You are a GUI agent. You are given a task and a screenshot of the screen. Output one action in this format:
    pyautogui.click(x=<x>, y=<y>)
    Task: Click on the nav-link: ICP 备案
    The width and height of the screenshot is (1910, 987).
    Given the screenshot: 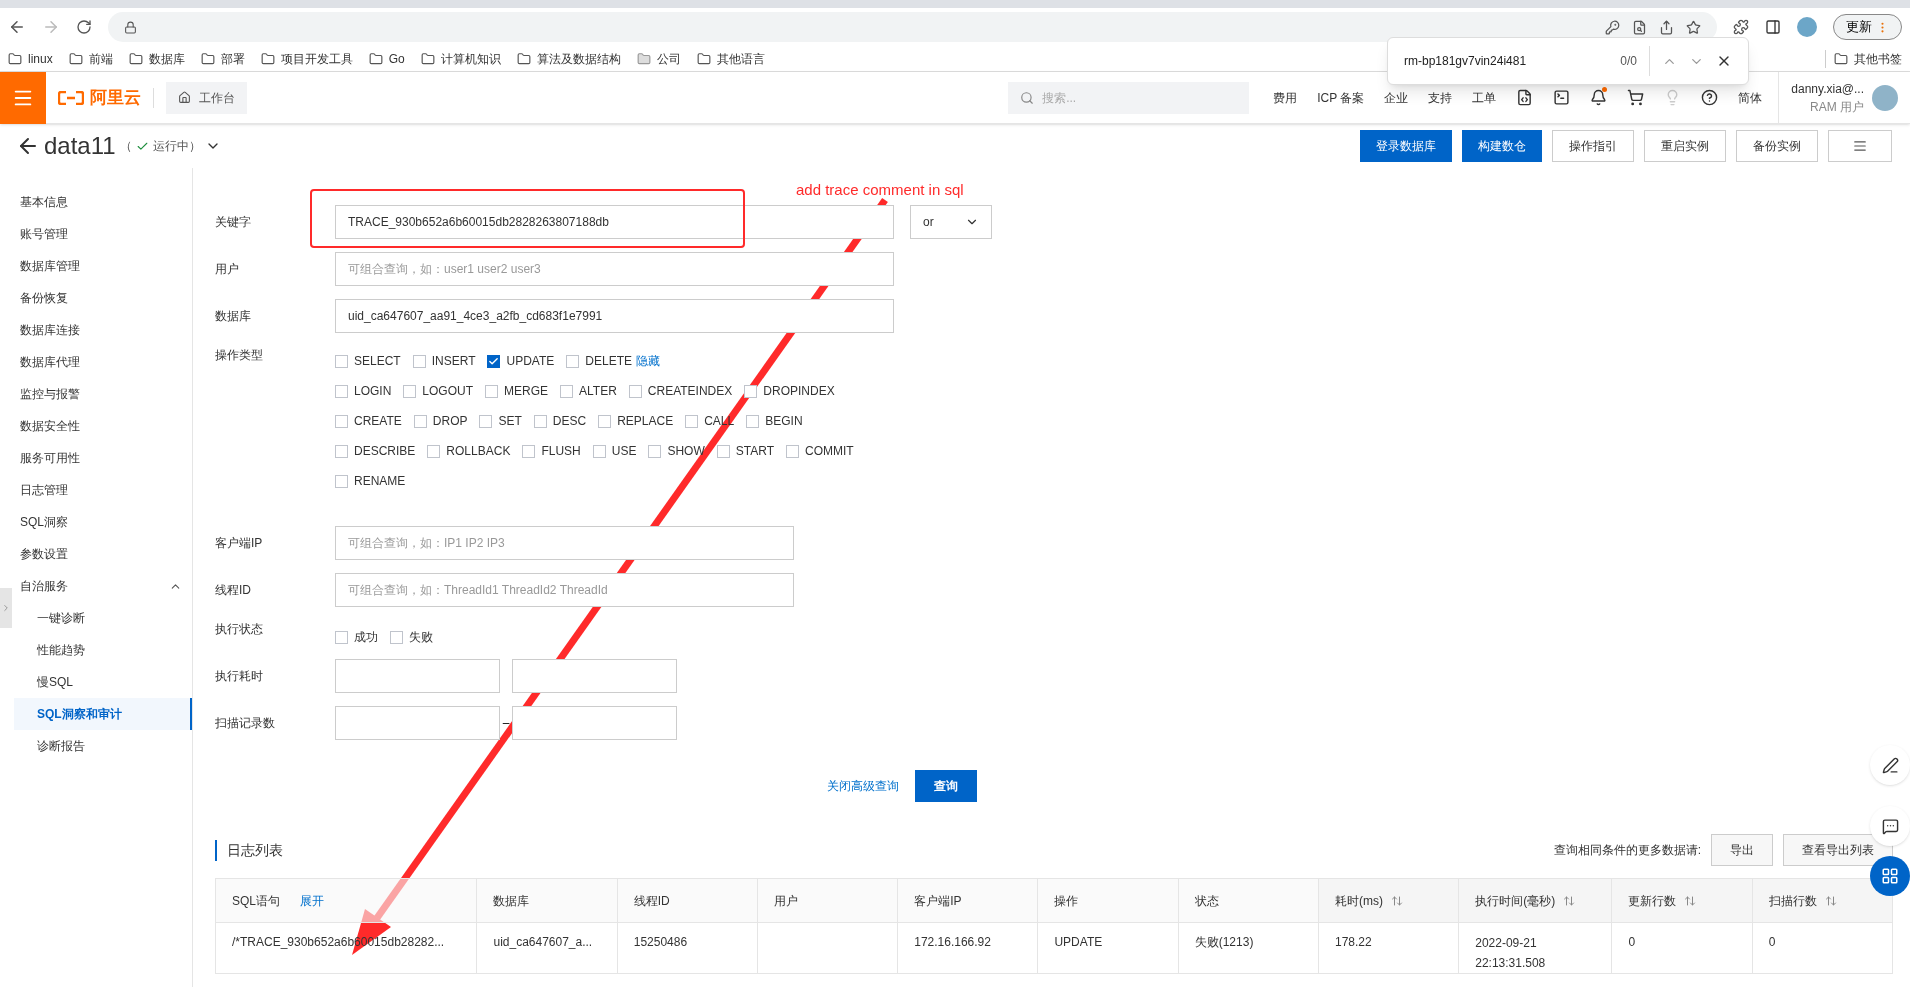 What is the action you would take?
    pyautogui.click(x=1341, y=97)
    